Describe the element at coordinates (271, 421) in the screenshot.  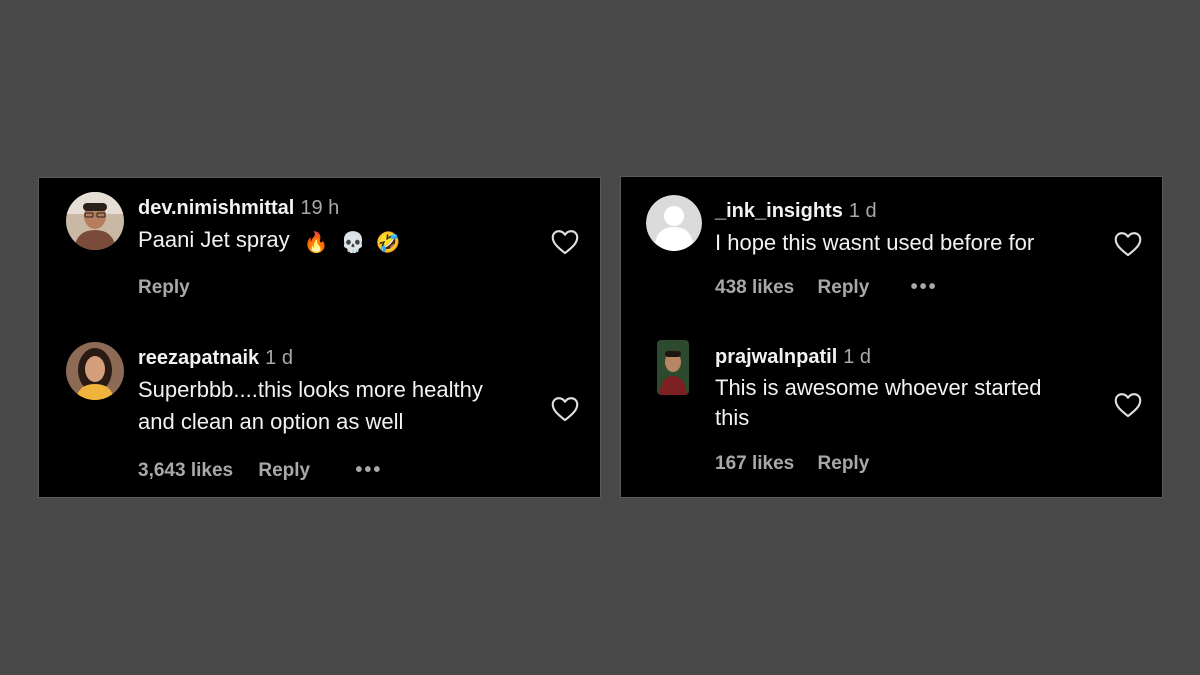
I see `comment-text-line-2: and clean an option as well` at that location.